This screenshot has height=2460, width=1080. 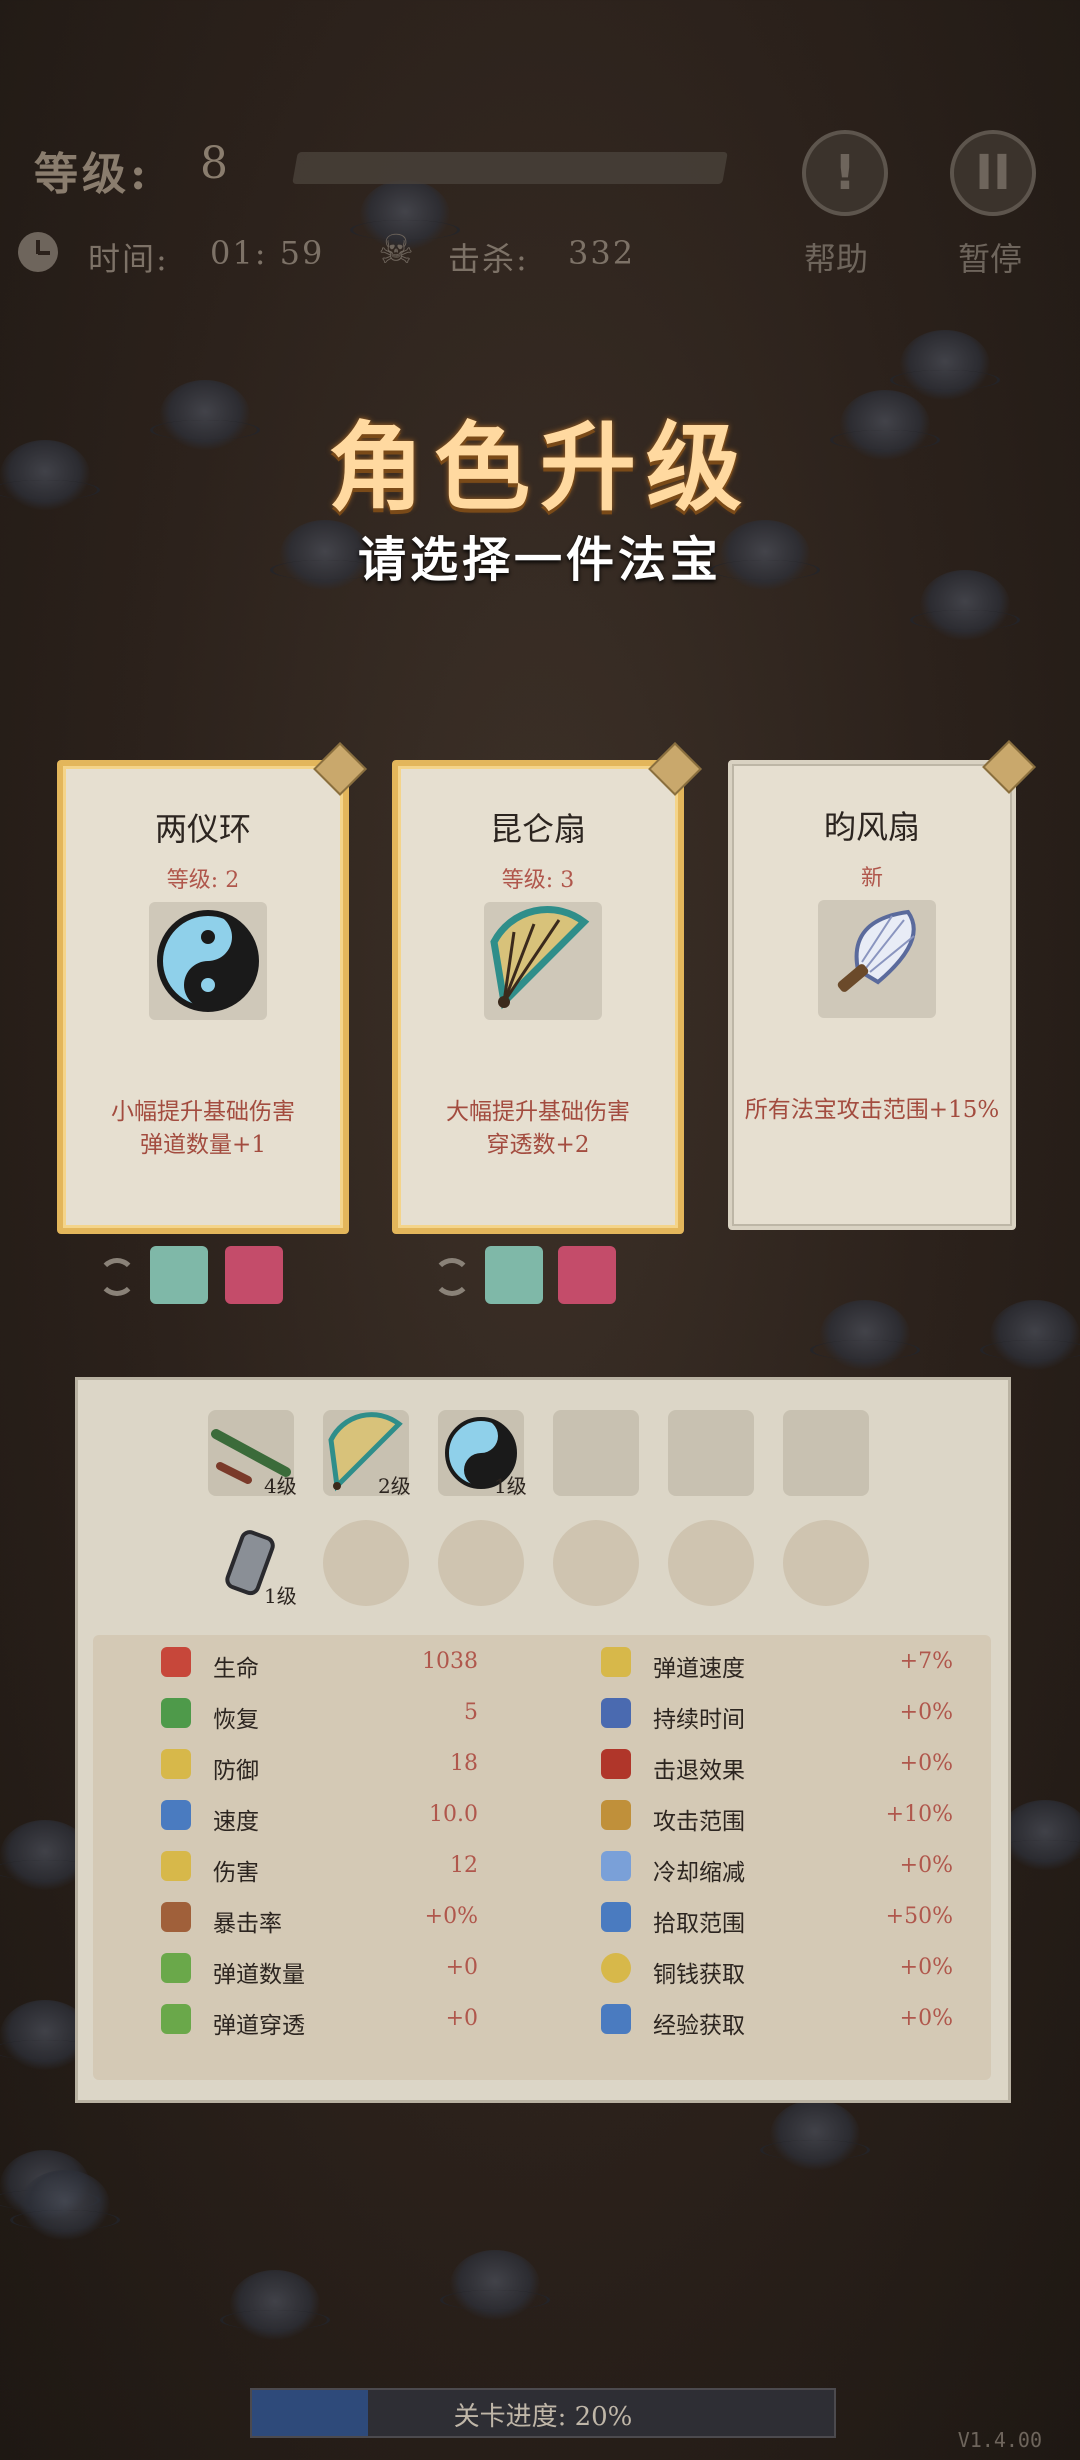 I want to click on heart-icon, so click(x=176, y=1662).